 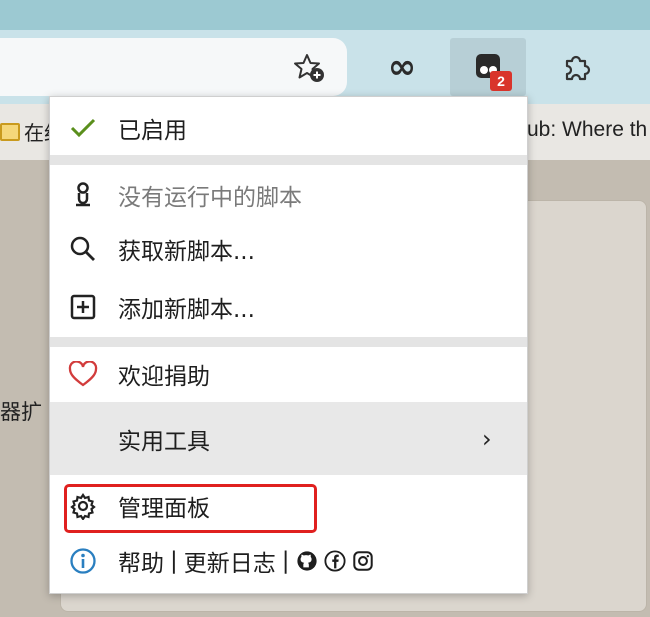 What do you see at coordinates (21, 412) in the screenshot?
I see `page-side-text: 器扩` at bounding box center [21, 412].